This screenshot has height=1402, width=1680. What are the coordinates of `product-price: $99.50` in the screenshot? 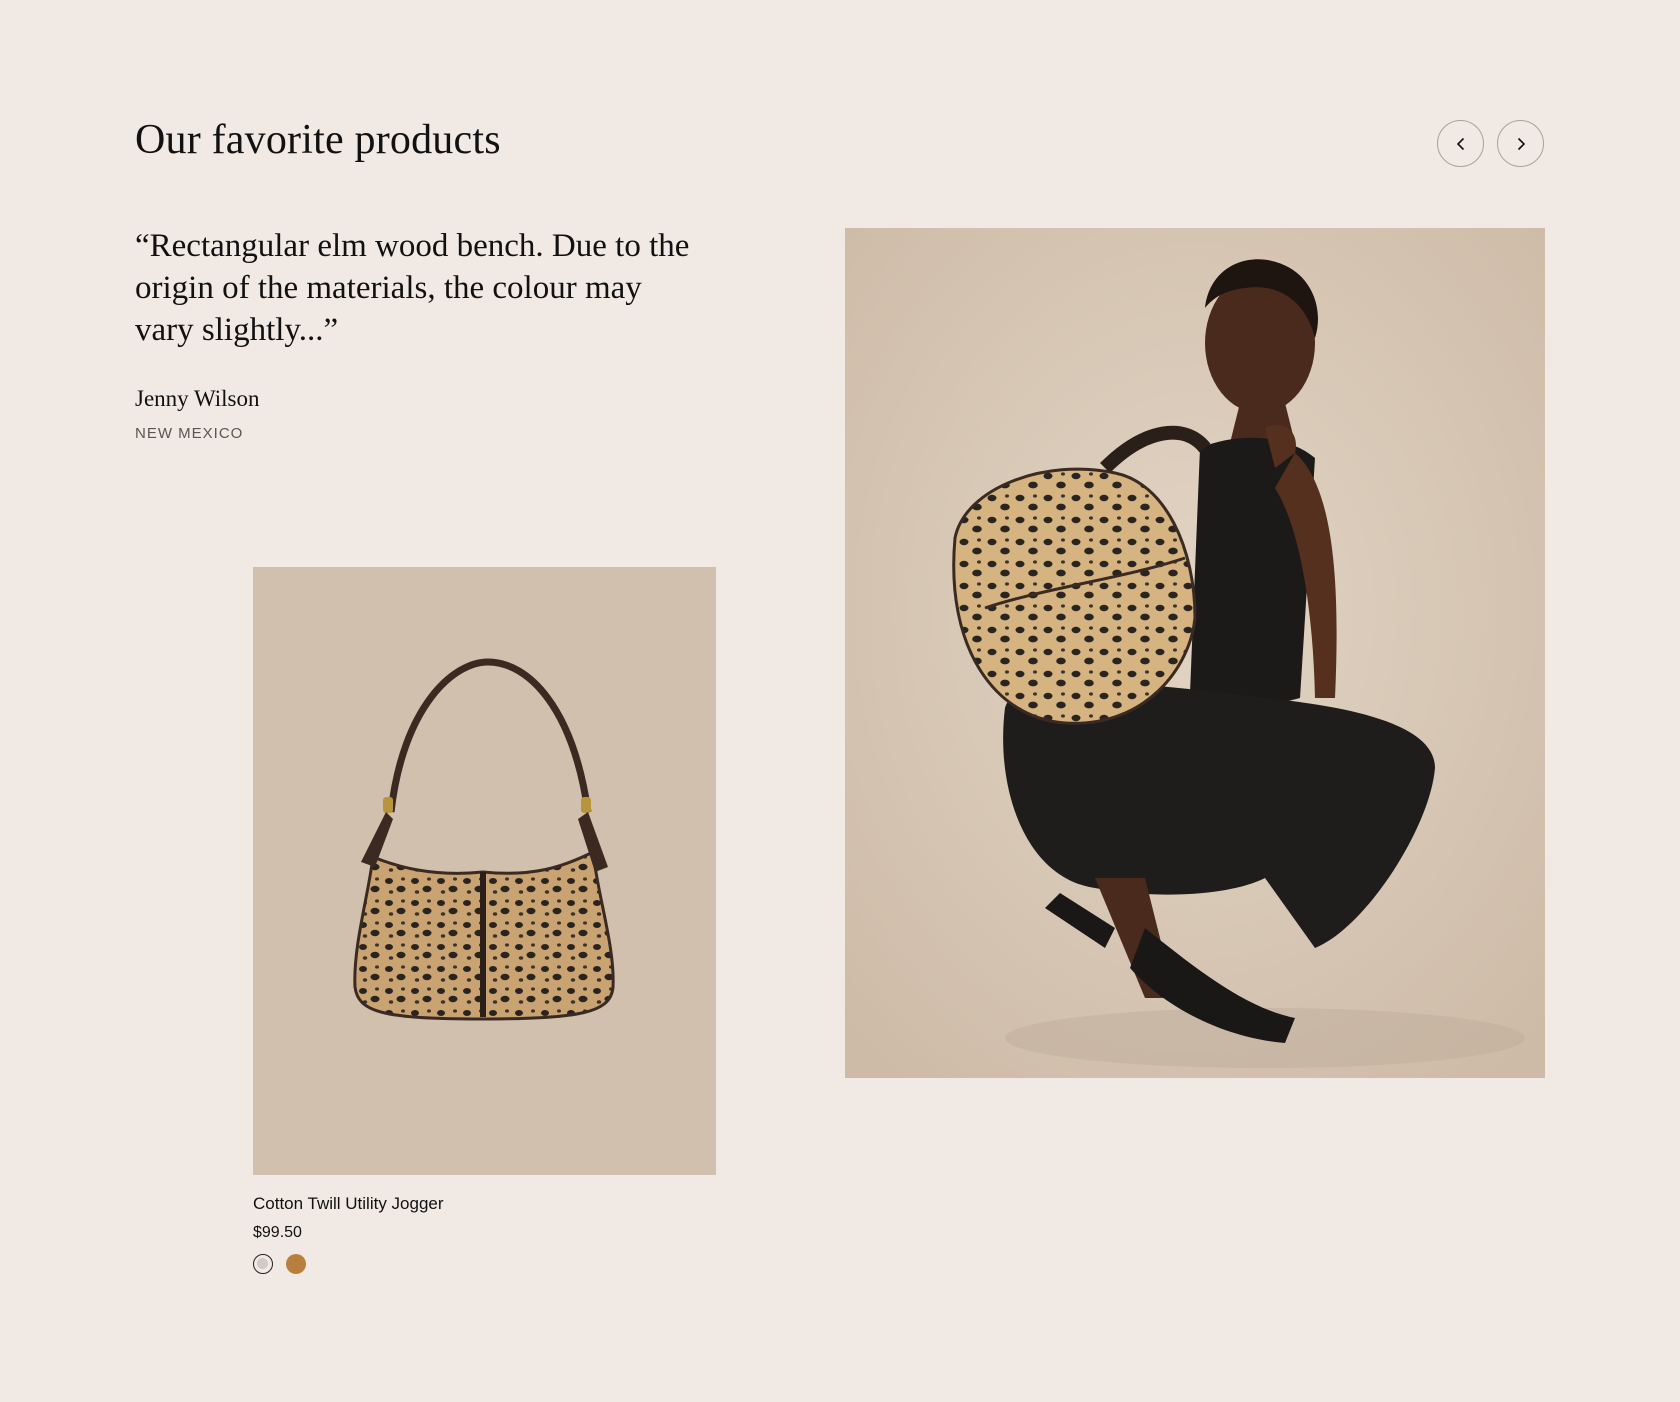 It's located at (277, 1232).